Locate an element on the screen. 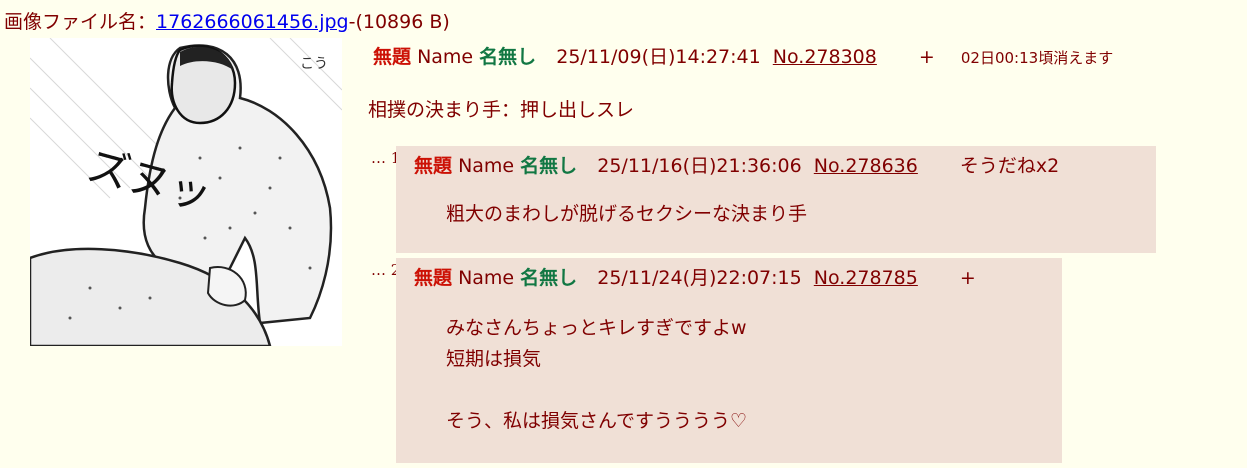  reply-line: 粗大のまわしが脱げるセクシーな決まり手 is located at coordinates (627, 214).